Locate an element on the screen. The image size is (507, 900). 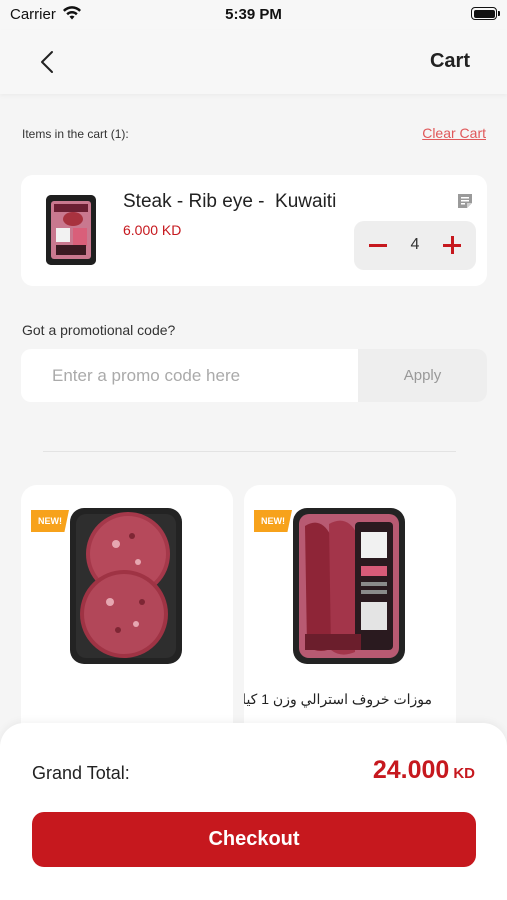
nav-header: Cart is located at coordinates (253, 62).